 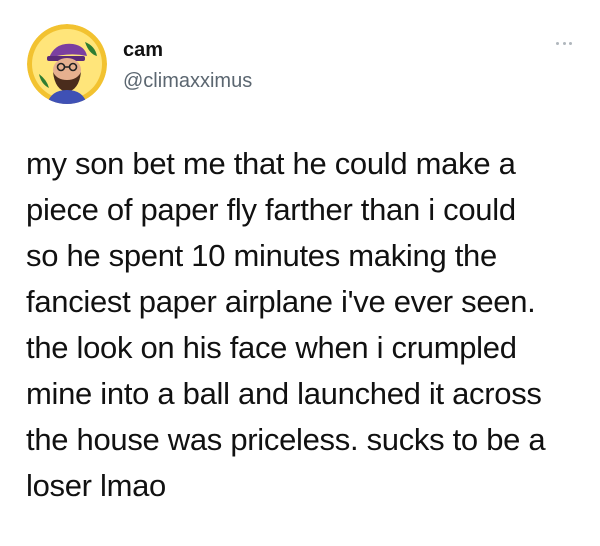 What do you see at coordinates (187, 65) in the screenshot?
I see `user-info: cam @climaxximus` at bounding box center [187, 65].